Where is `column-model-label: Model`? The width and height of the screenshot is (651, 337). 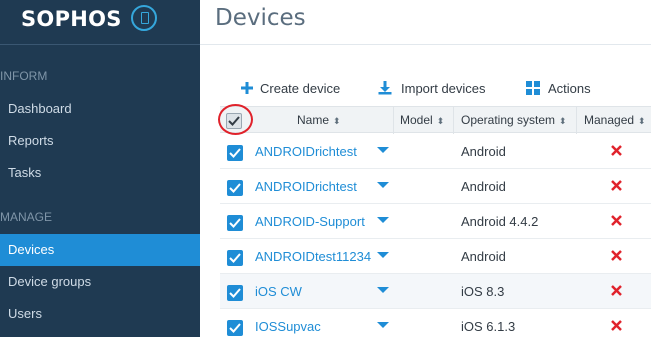
column-model-label: Model is located at coordinates (416, 120).